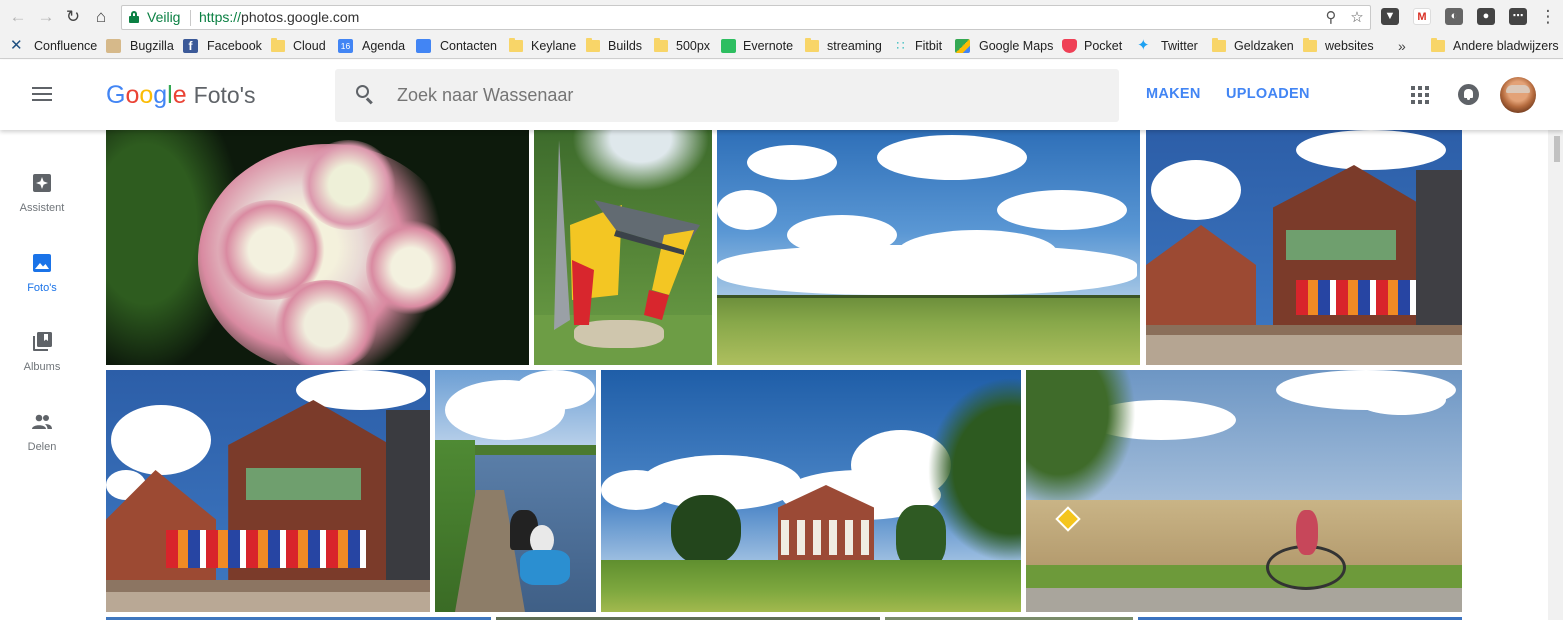 The image size is (1563, 620). I want to click on bookmark-label: Cloud, so click(309, 46).